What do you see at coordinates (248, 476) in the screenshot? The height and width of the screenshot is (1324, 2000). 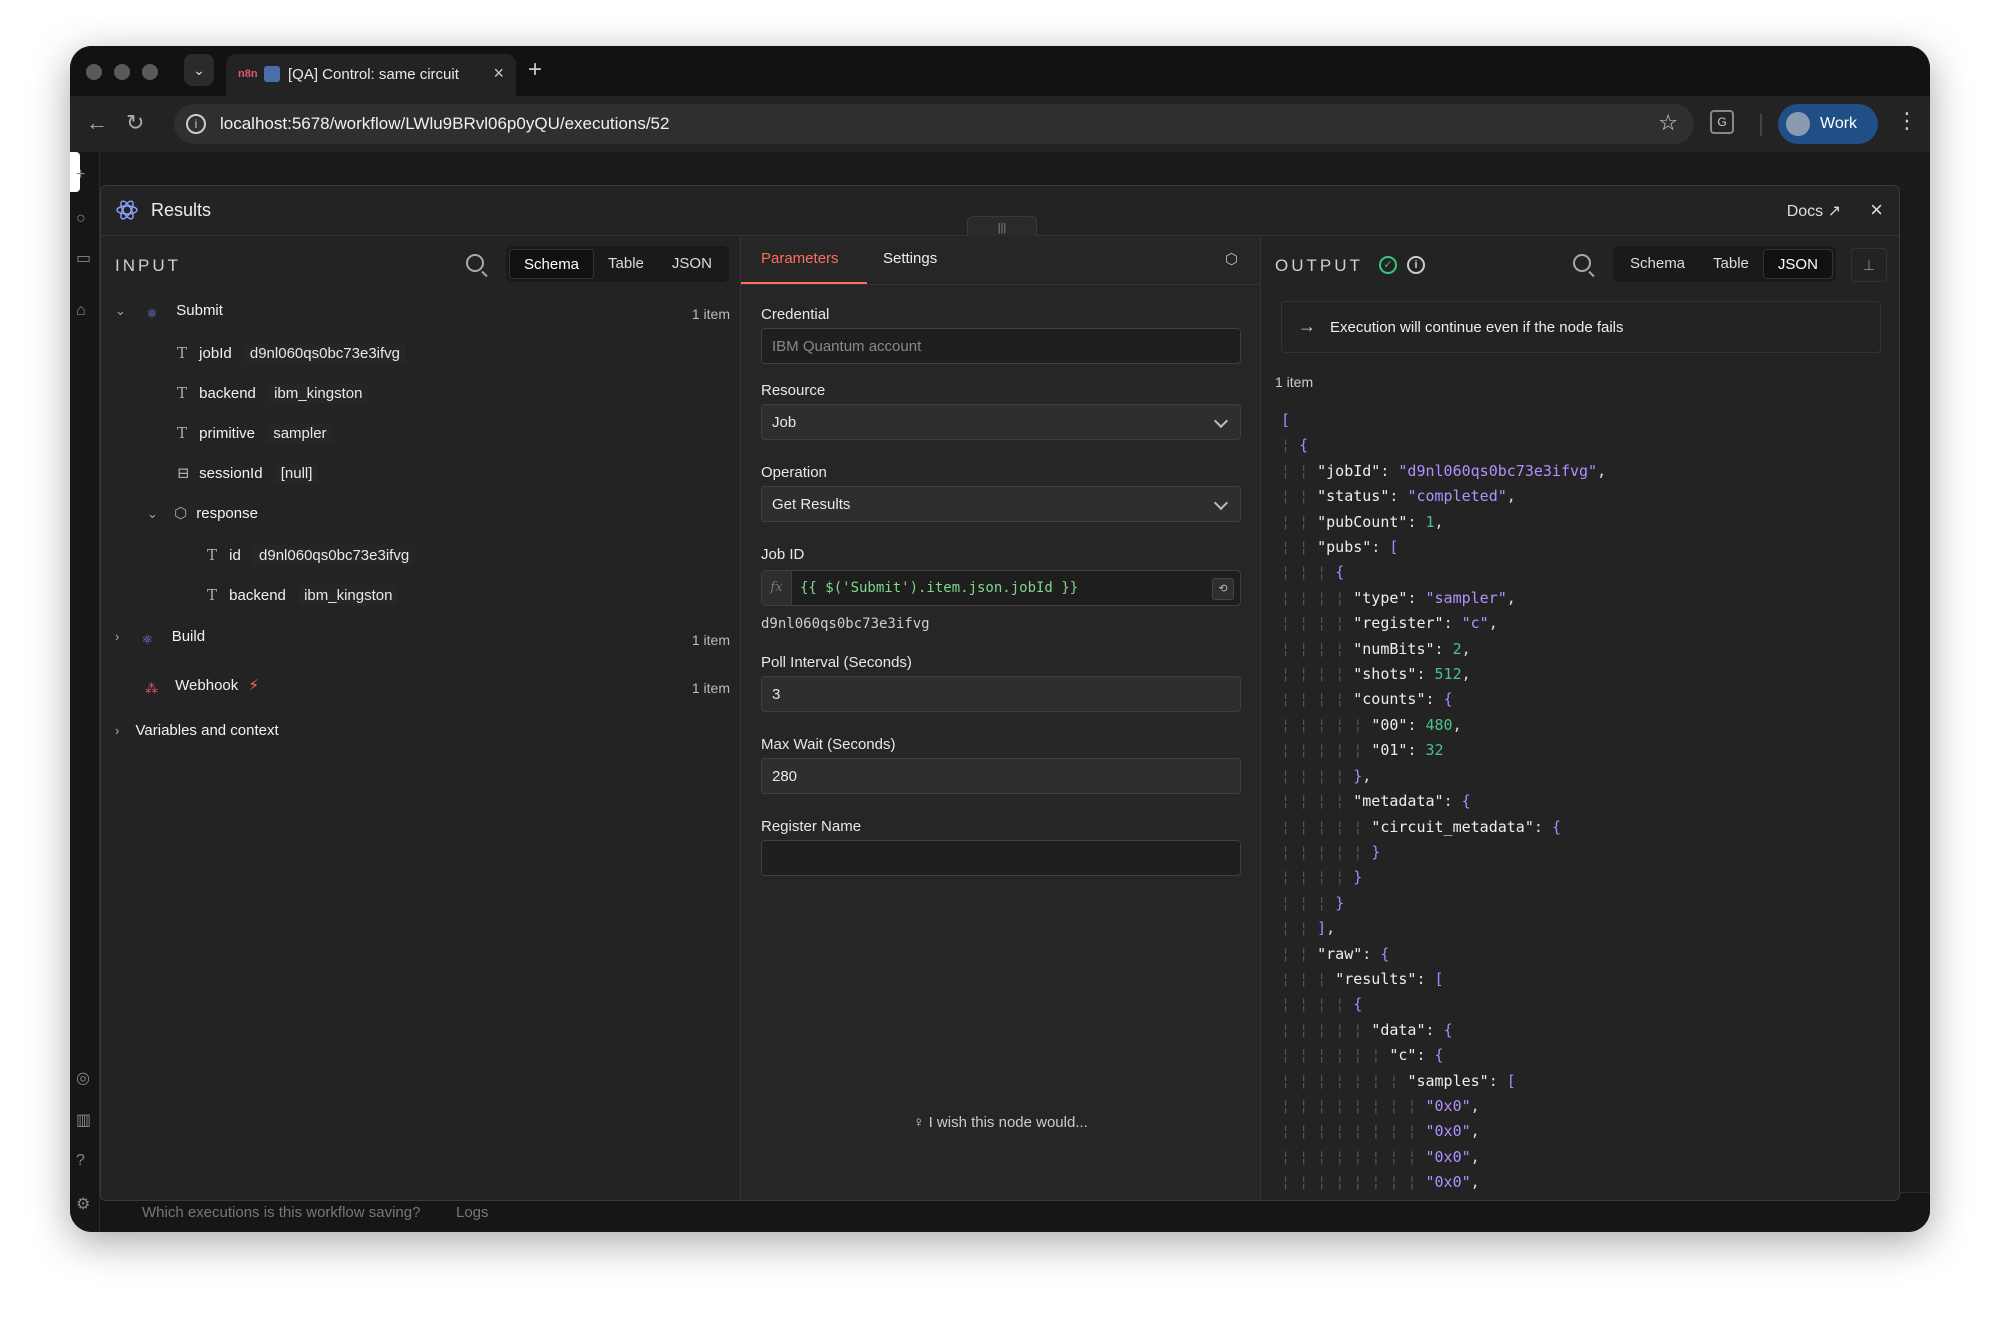 I see `field-sessionid: ⊟ sessionId [null]` at bounding box center [248, 476].